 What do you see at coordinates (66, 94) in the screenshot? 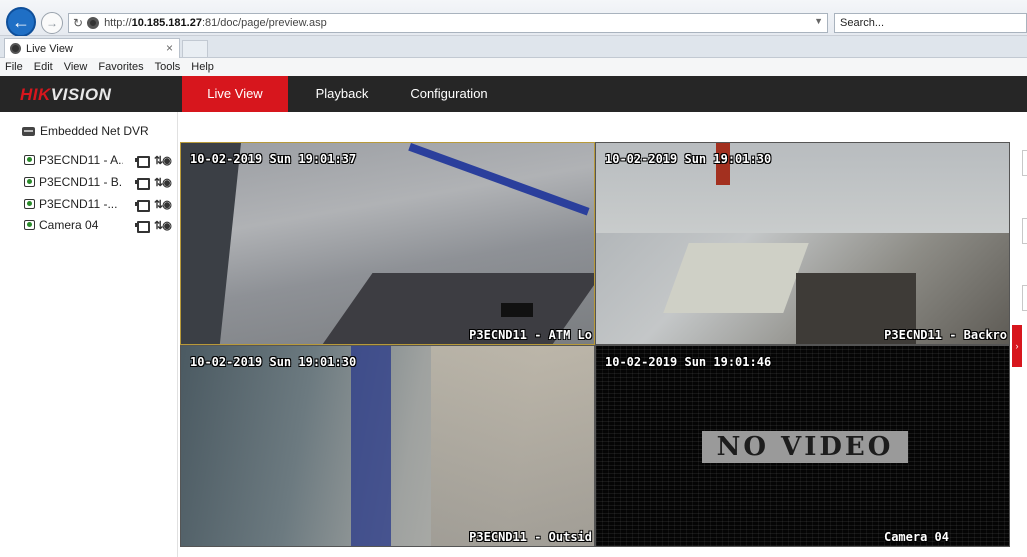
I see `hikvision-logo: HIKVISION` at bounding box center [66, 94].